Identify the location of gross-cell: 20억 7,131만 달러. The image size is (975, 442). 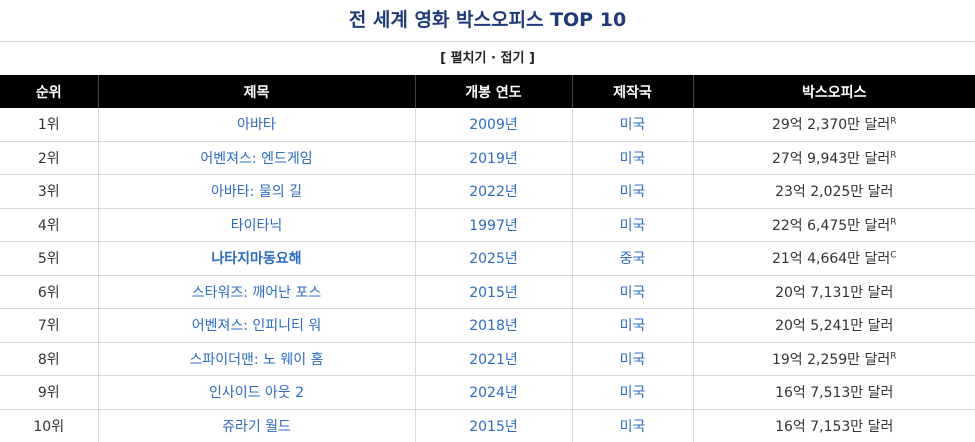
(833, 291).